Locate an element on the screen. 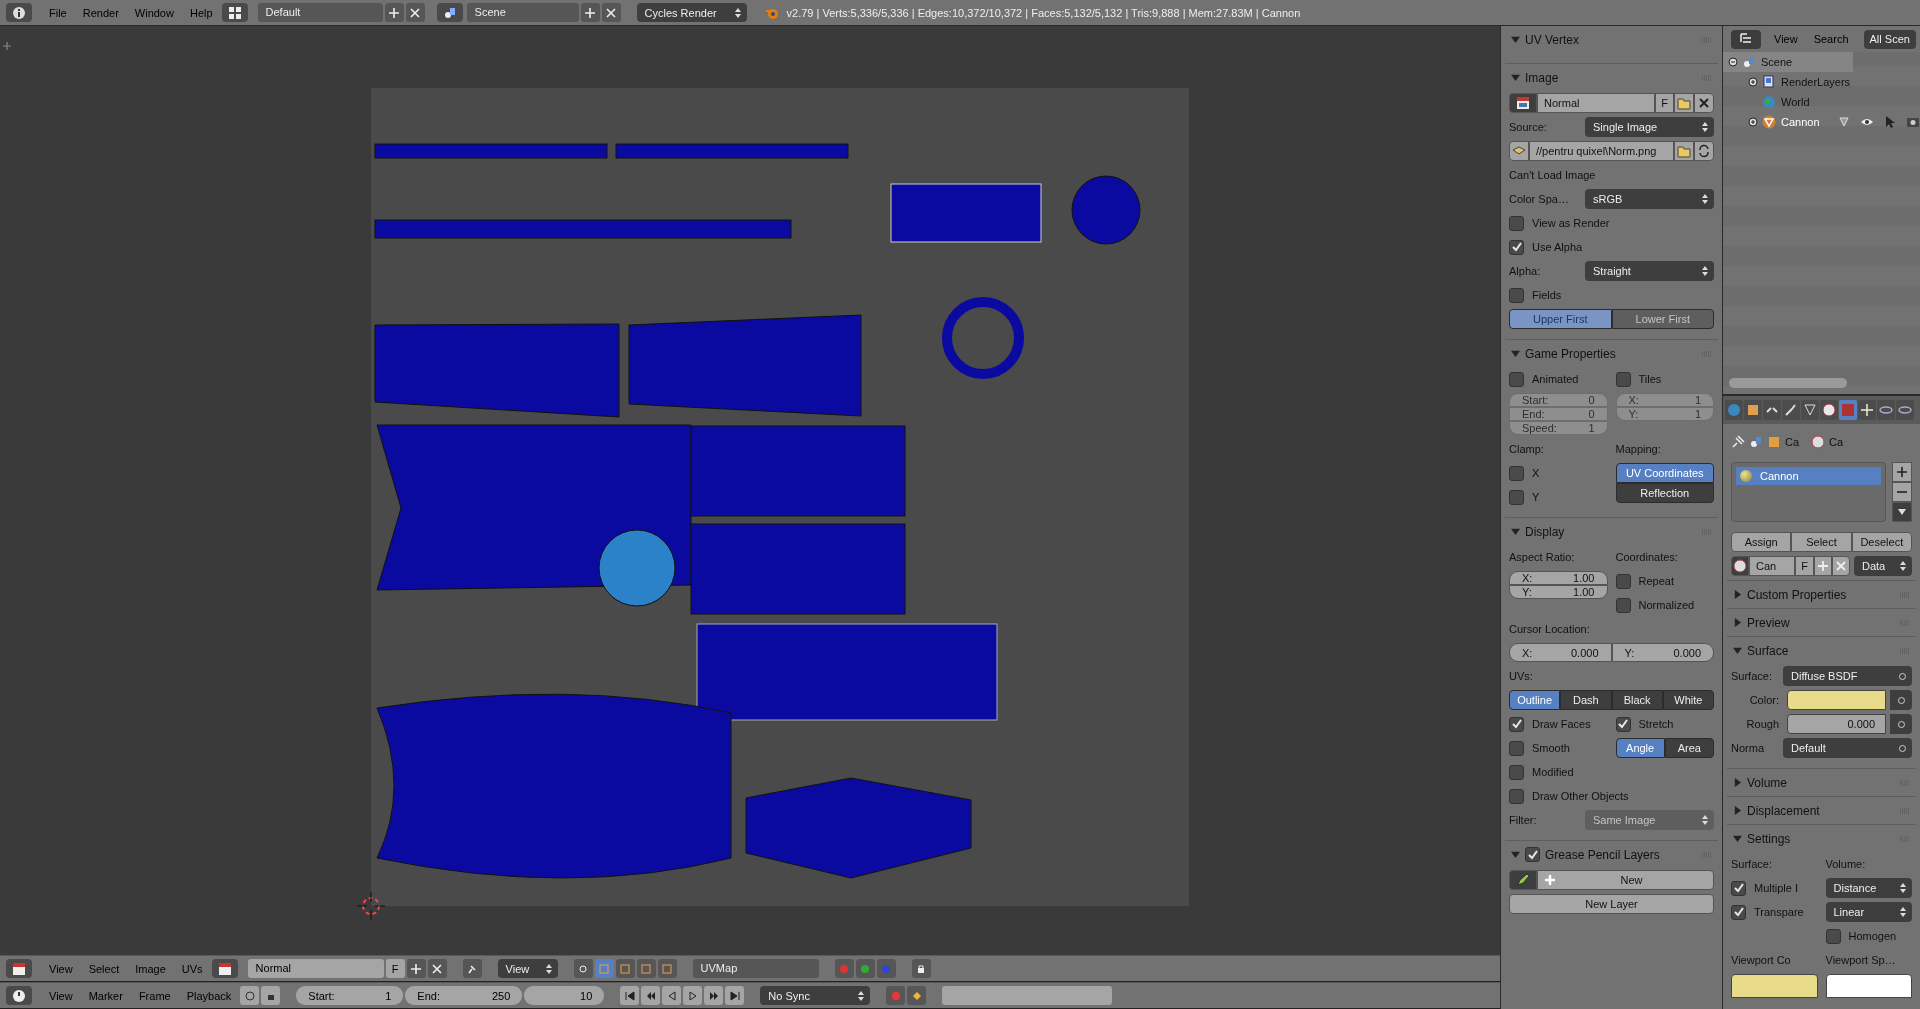 This screenshot has width=1920, height=1009. checkbox: Normalized is located at coordinates (1655, 605).